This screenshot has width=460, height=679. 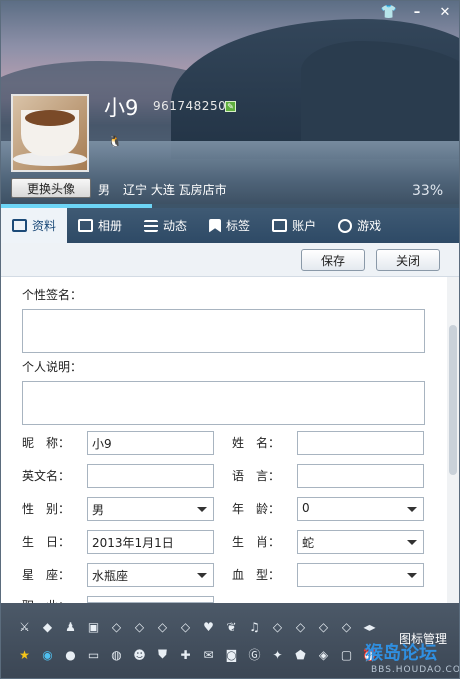 I want to click on close-button: 关闭, so click(x=408, y=260).